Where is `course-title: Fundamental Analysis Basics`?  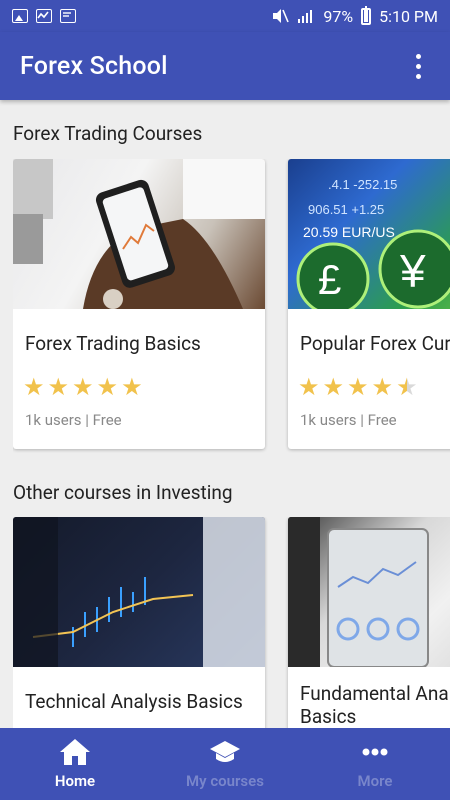 course-title: Fundamental Analysis Basics is located at coordinates (375, 705).